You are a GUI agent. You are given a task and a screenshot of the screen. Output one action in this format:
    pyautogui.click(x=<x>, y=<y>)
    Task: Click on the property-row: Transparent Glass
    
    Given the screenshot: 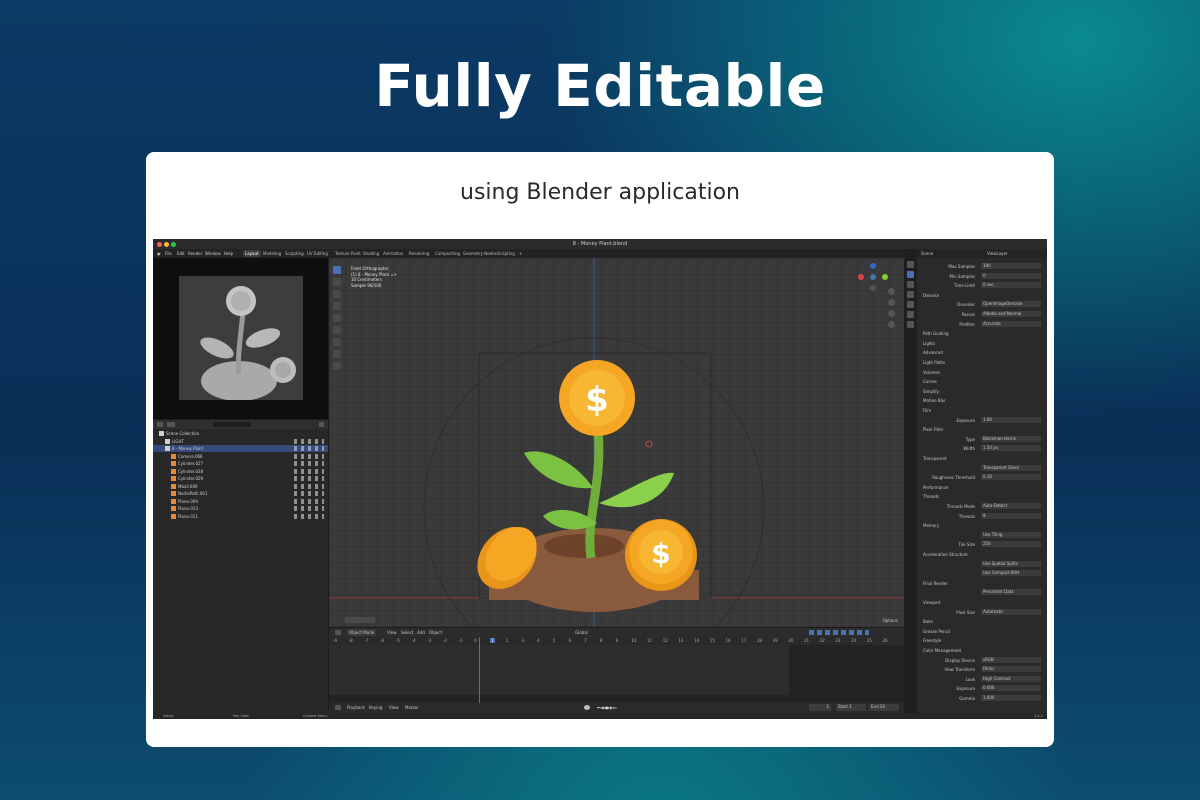 What is the action you would take?
    pyautogui.click(x=982, y=468)
    